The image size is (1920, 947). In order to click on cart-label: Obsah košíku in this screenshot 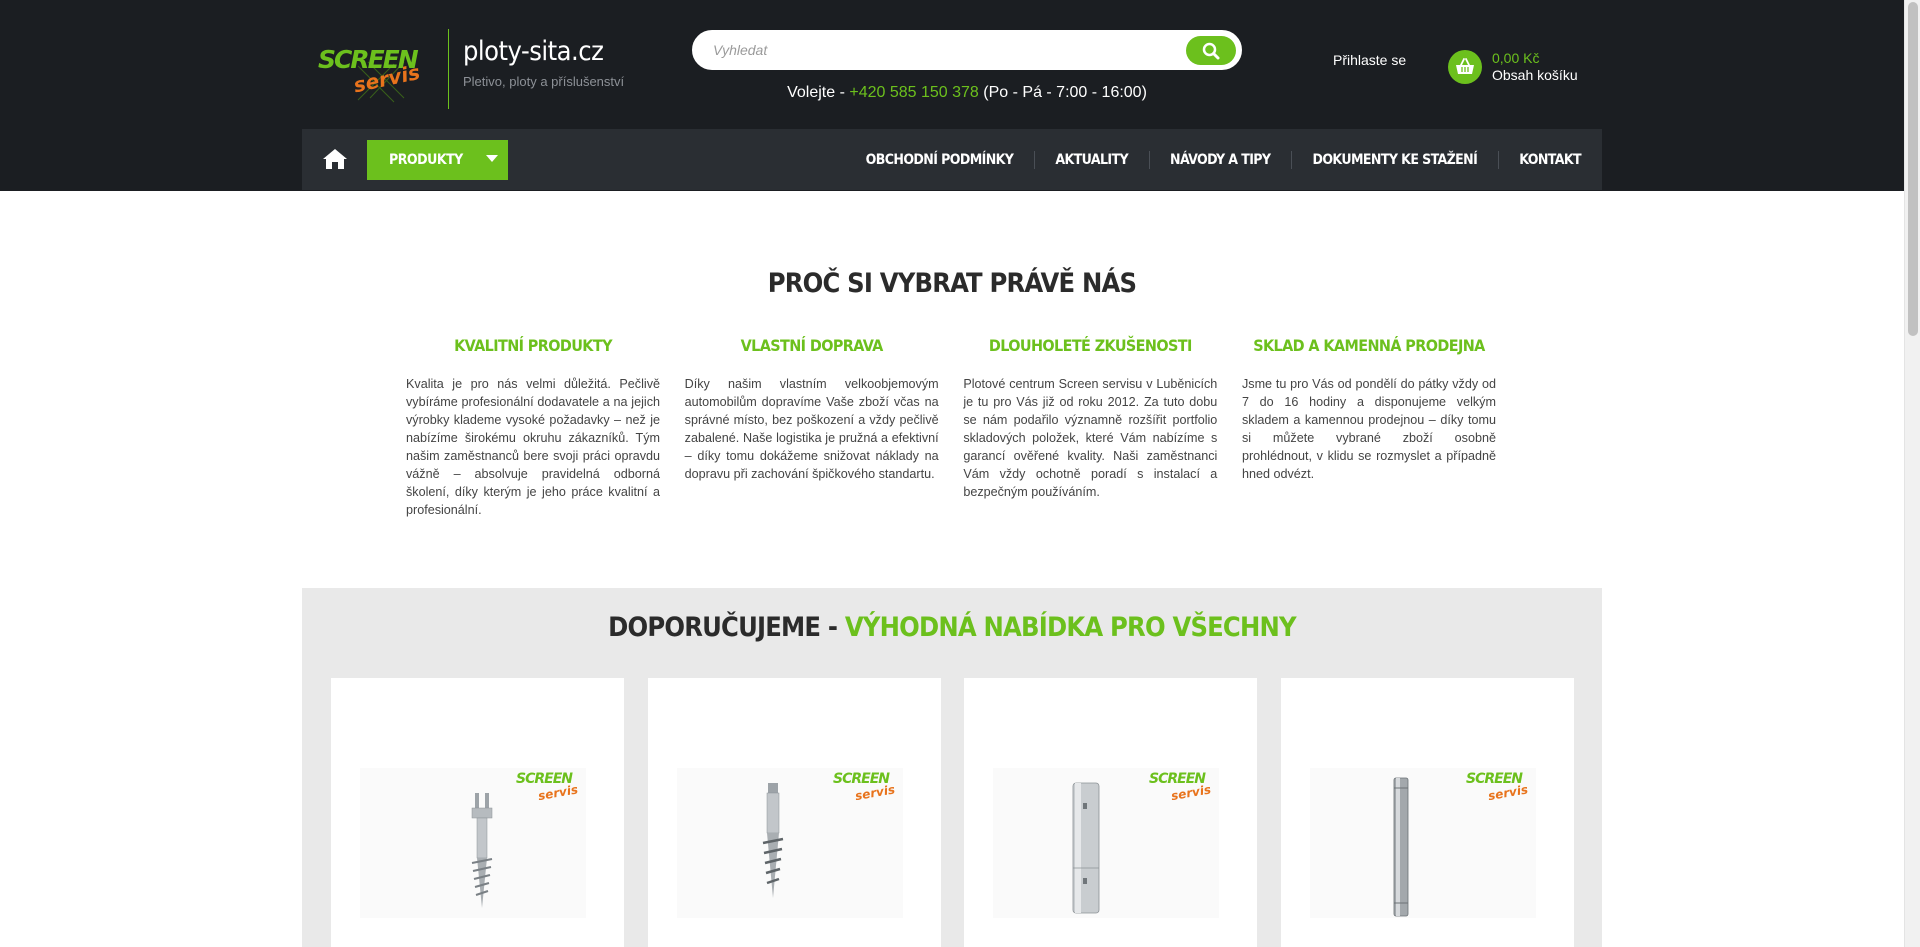, I will do `click(1535, 75)`.